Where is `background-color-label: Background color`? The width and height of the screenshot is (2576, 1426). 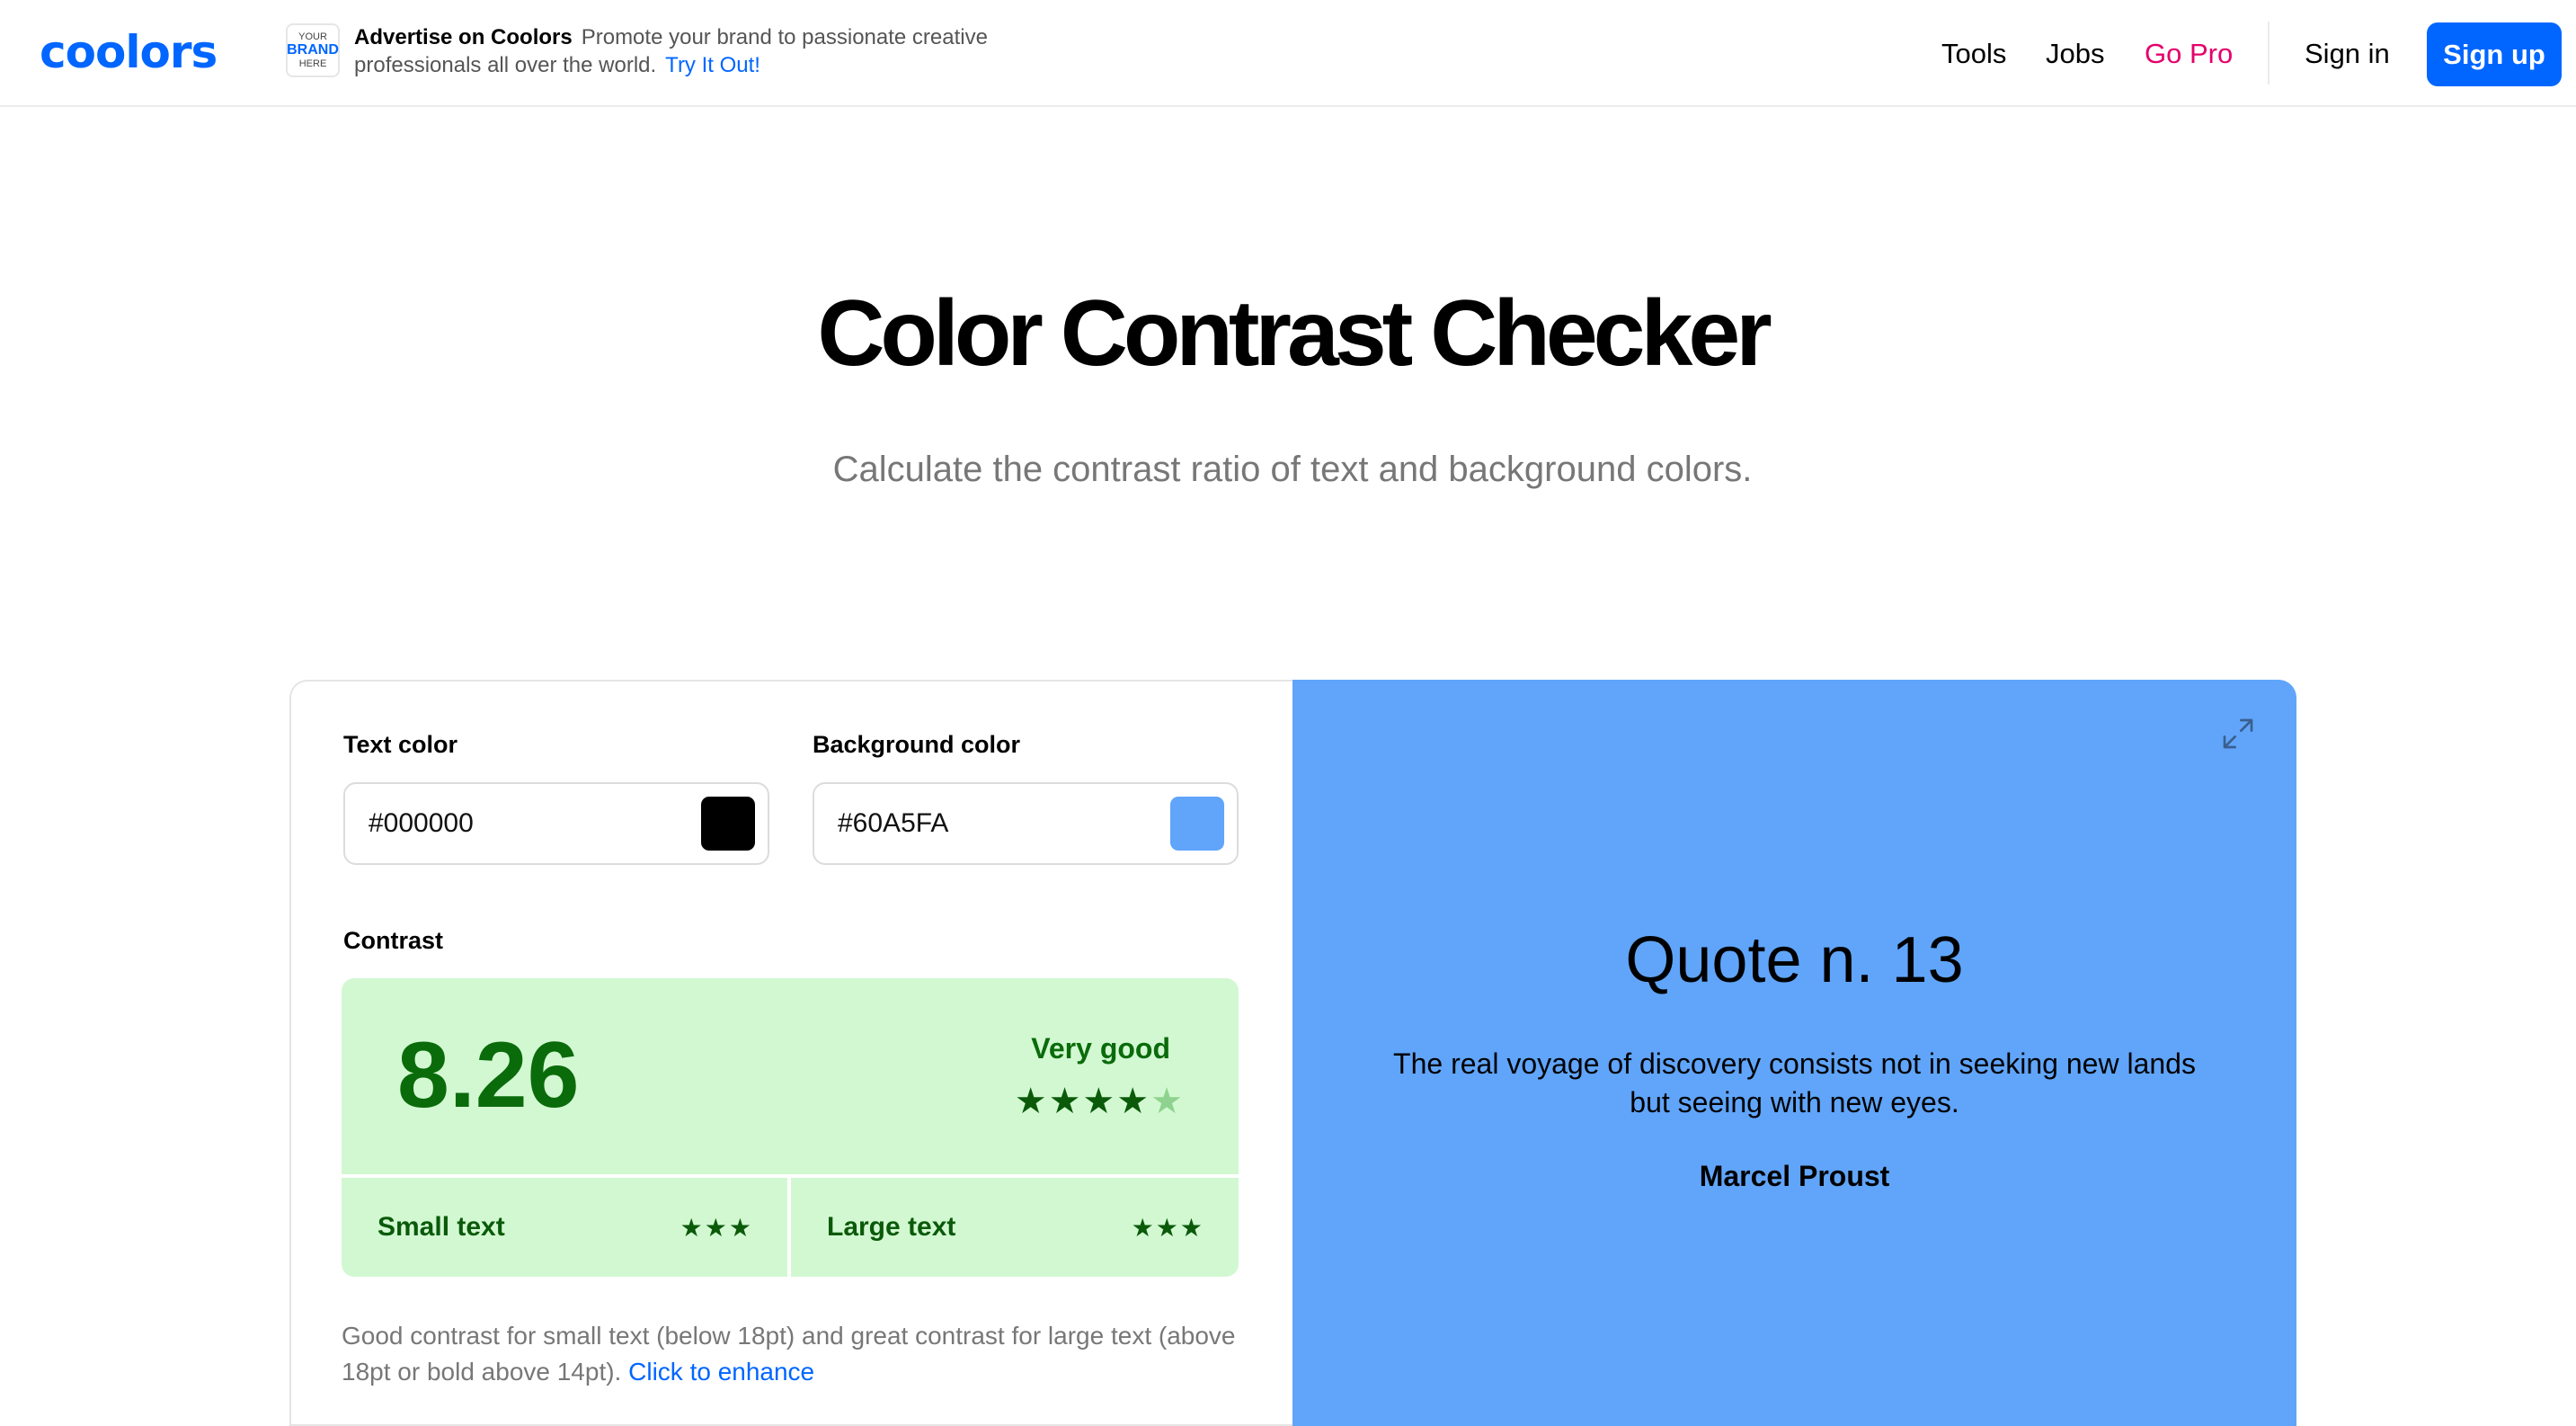
background-color-label: Background color is located at coordinates (917, 744).